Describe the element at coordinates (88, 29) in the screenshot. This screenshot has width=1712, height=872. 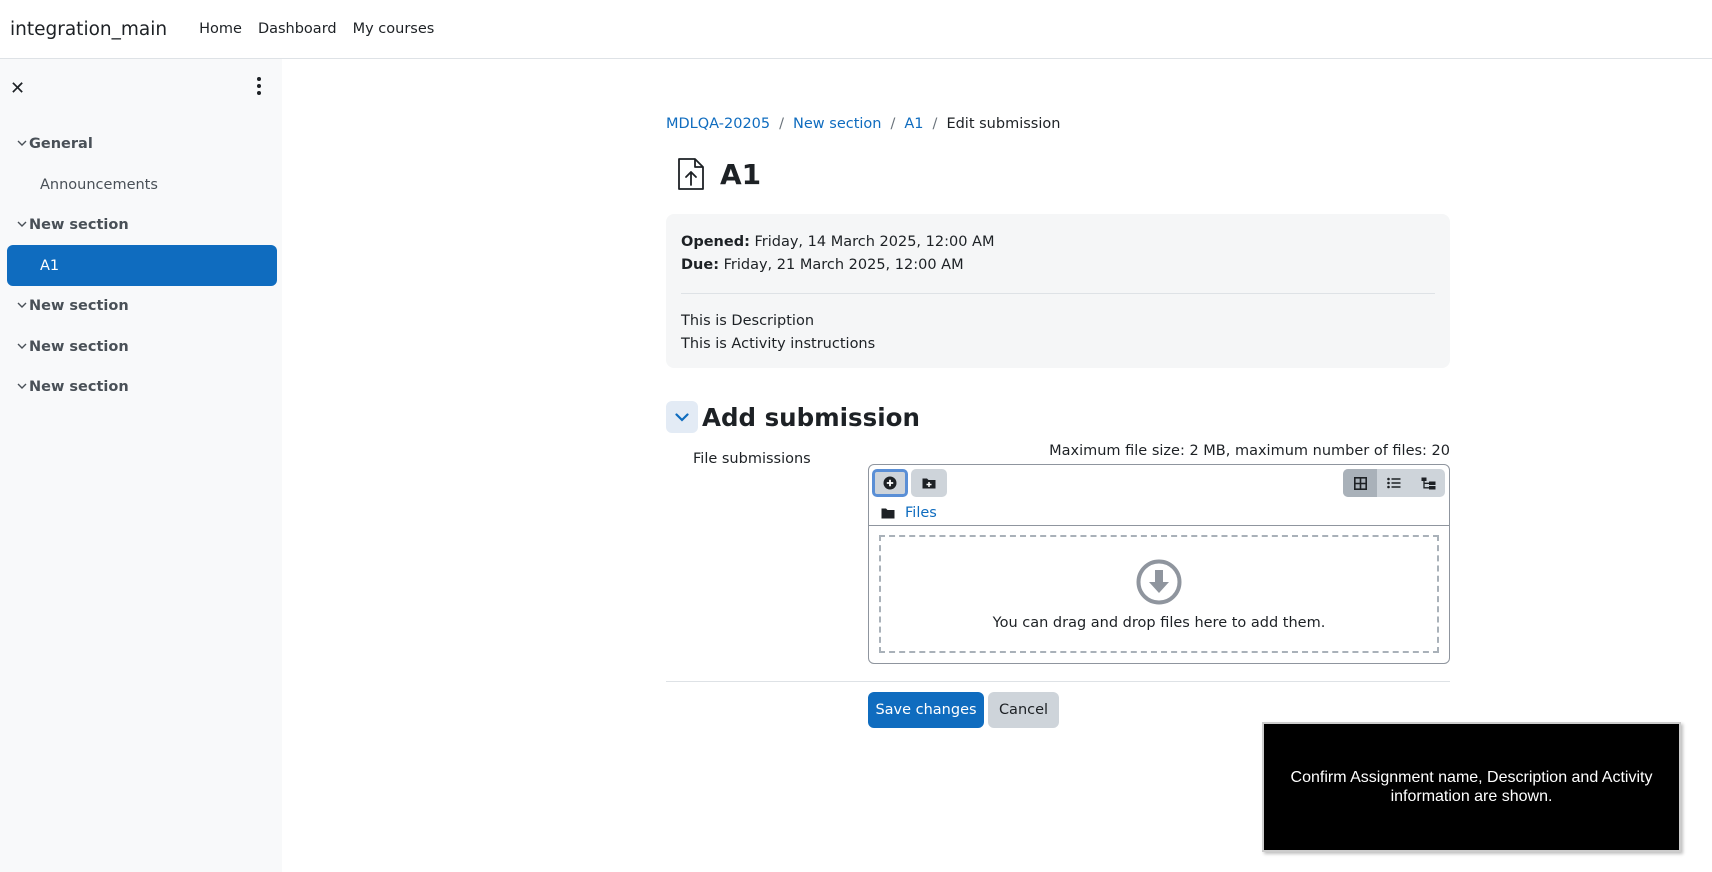
I see `site-brand: integration_main` at that location.